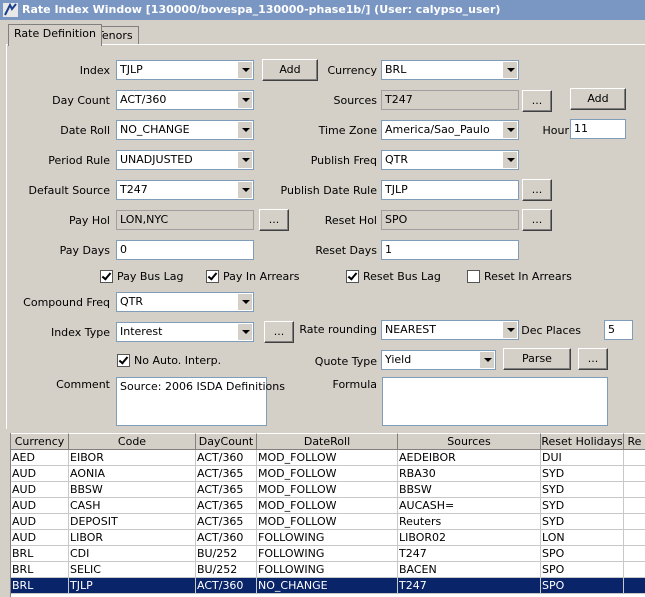 This screenshot has width=645, height=597. What do you see at coordinates (450, 330) in the screenshot?
I see `rate-rounding-combo: NEAREST` at bounding box center [450, 330].